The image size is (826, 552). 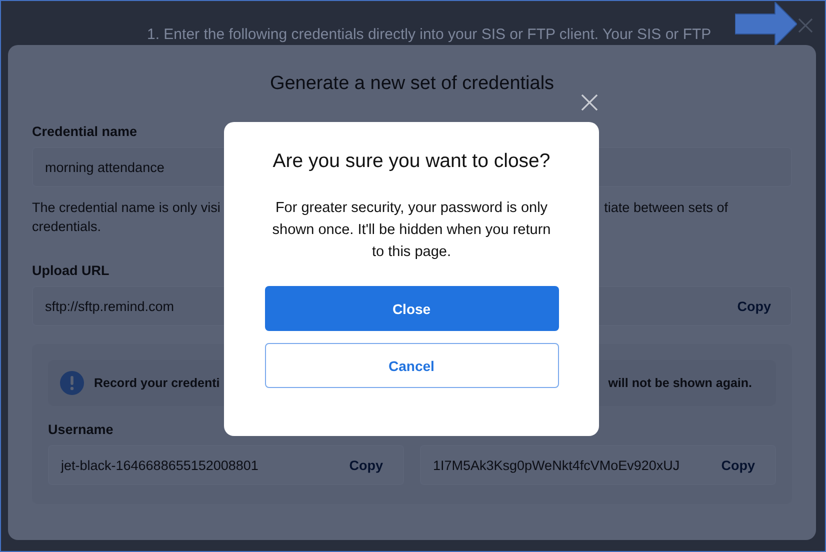 I want to click on help-text: The credential name is only visi, so click(x=126, y=207).